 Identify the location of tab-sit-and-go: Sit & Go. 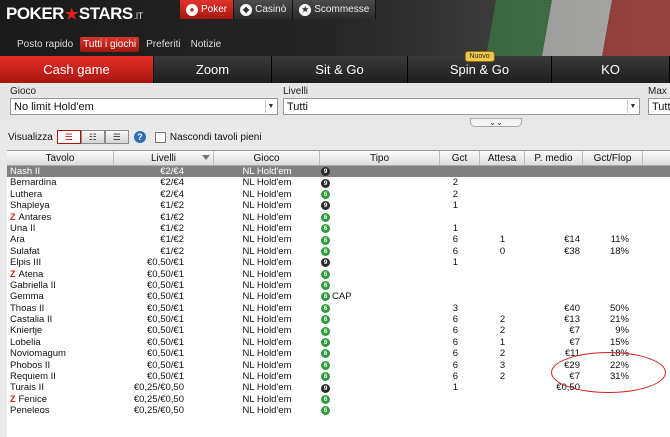
(340, 69).